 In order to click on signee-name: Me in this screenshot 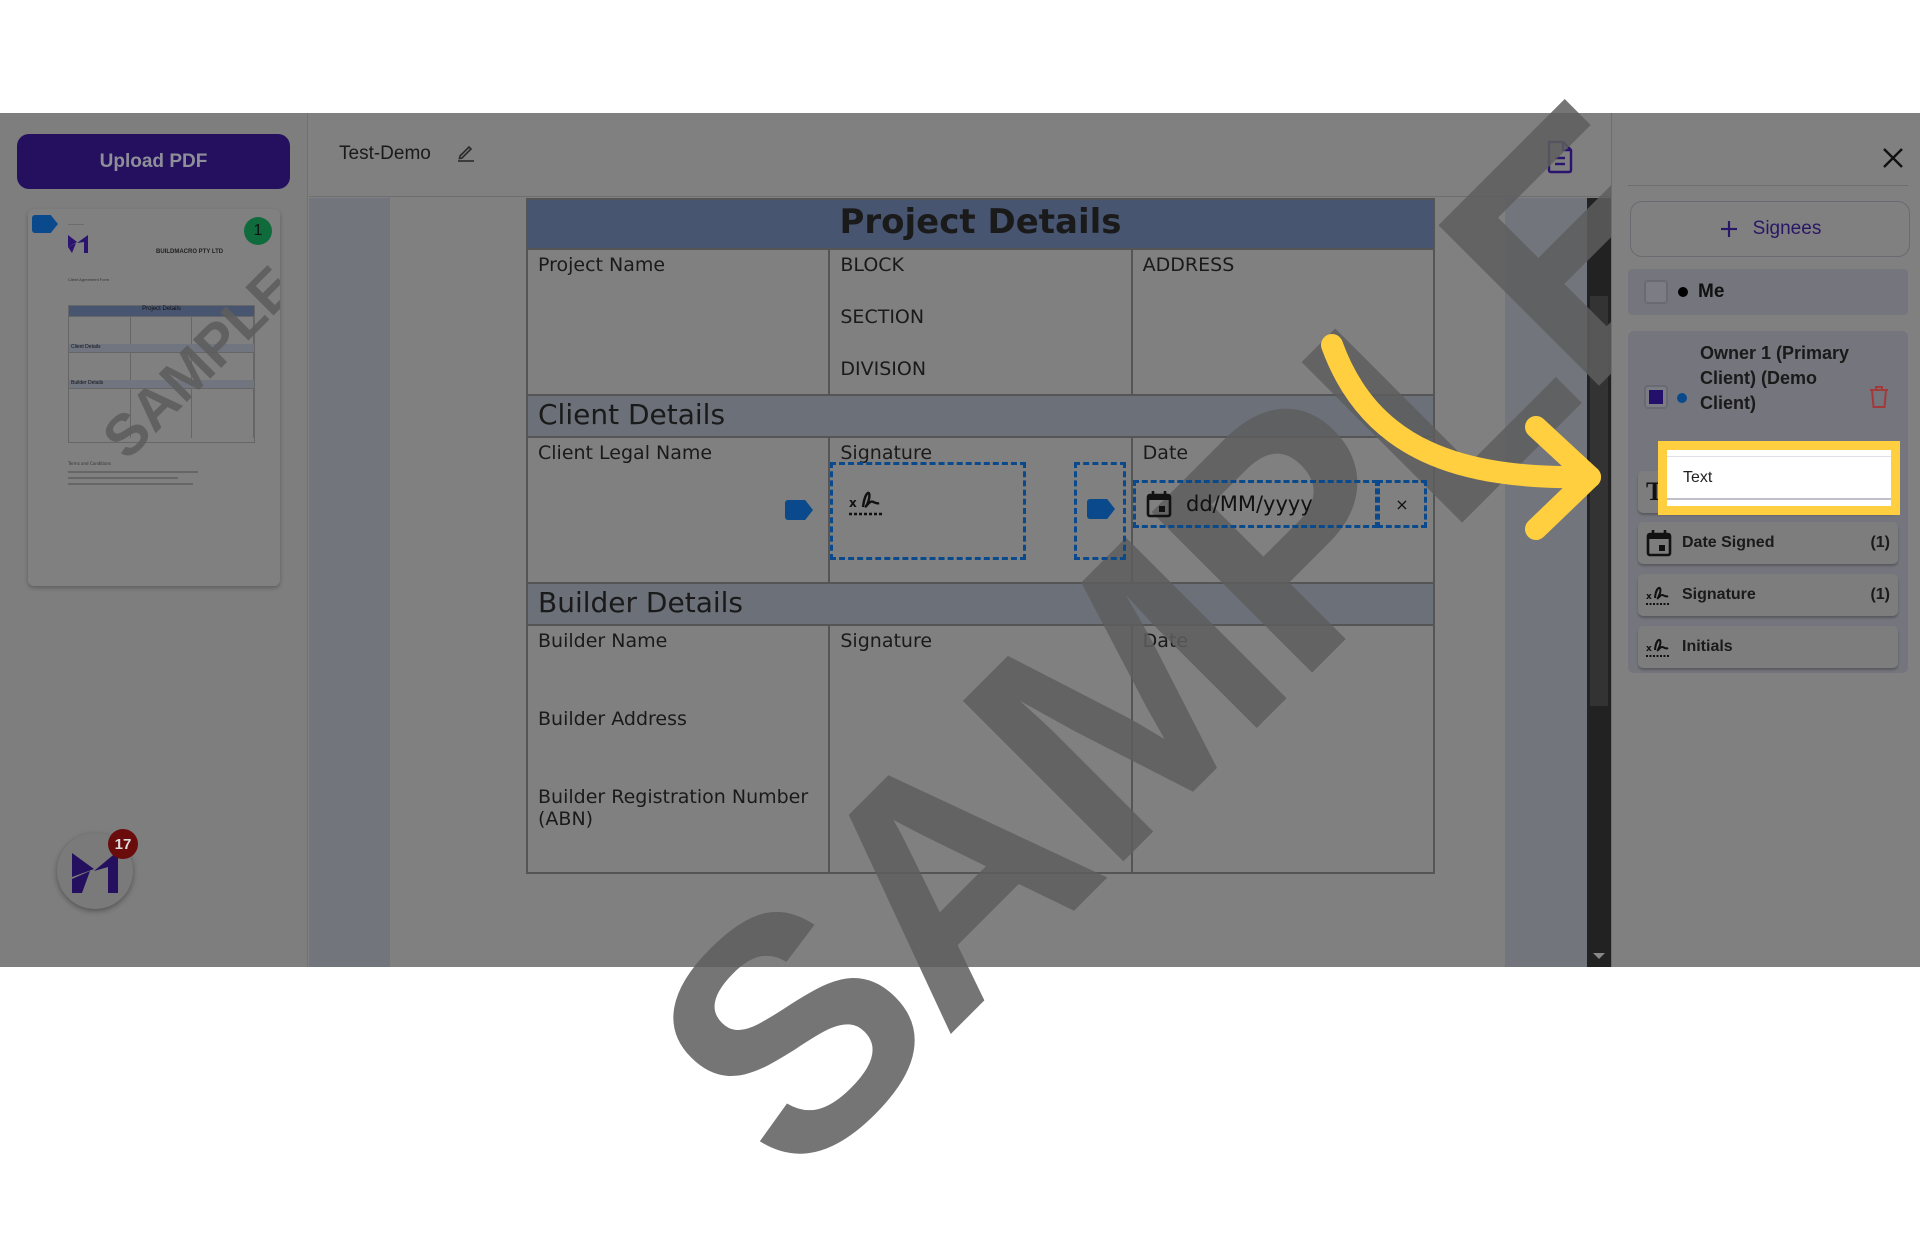, I will do `click(1711, 291)`.